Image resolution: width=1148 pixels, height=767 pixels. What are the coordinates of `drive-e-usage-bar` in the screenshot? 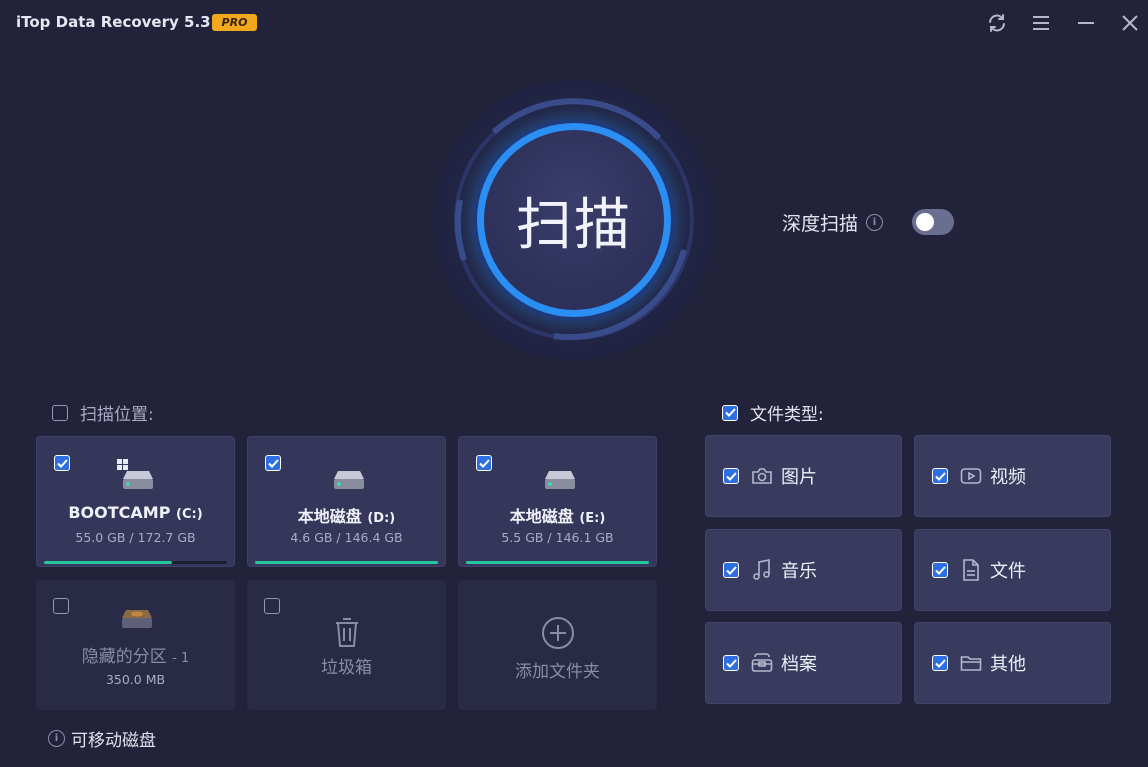 It's located at (557, 562).